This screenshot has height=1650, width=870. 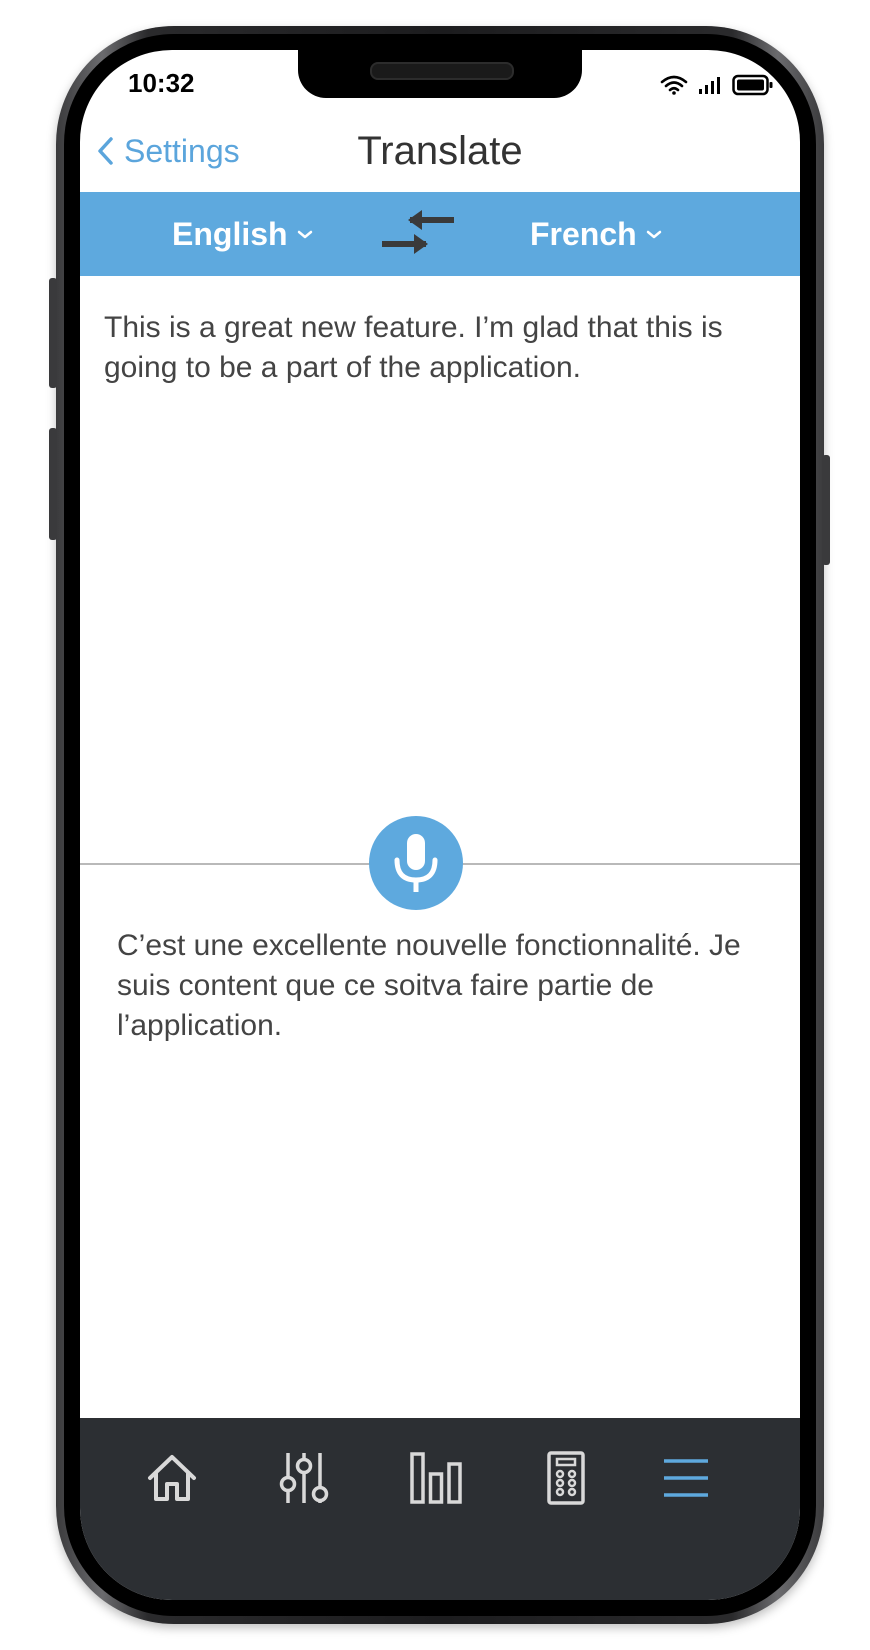 I want to click on silent-switch, so click(x=53, y=333).